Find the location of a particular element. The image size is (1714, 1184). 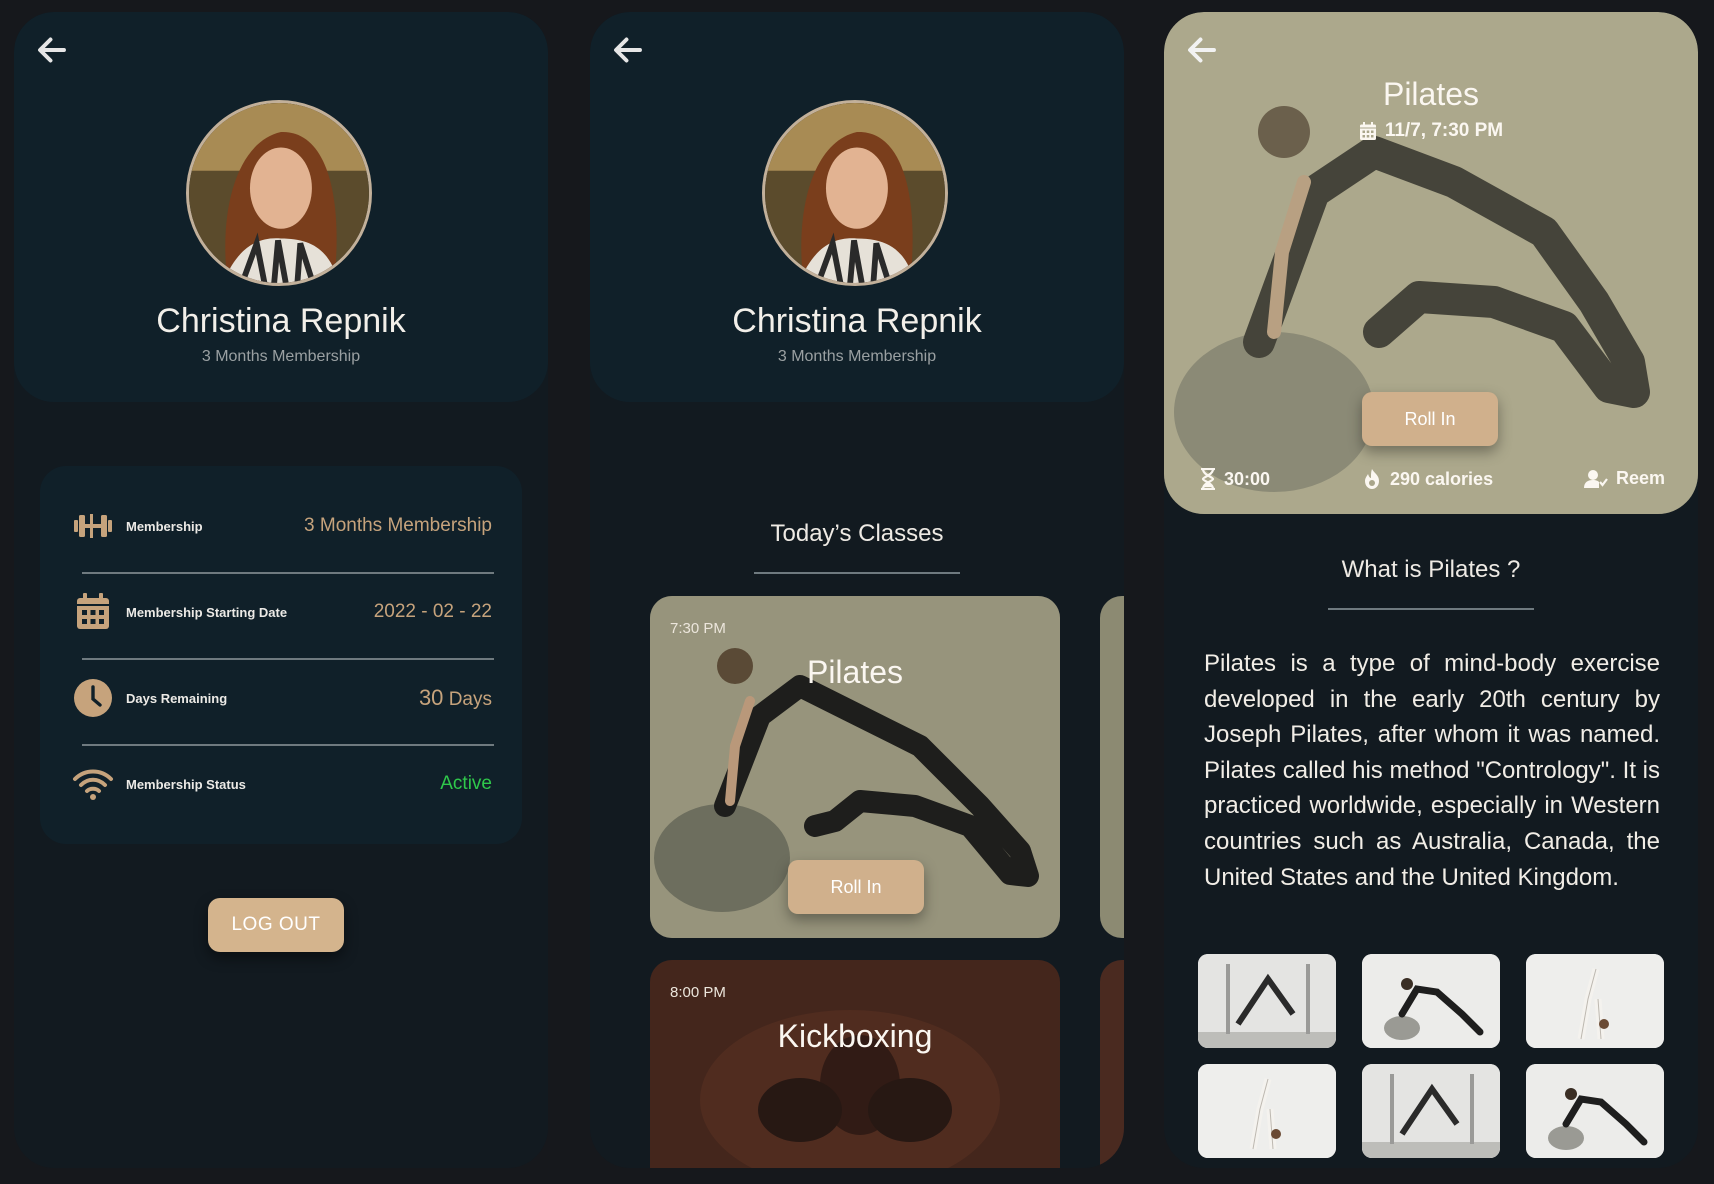

detail-value: 2022 - 02 - 22 is located at coordinates (432, 611).